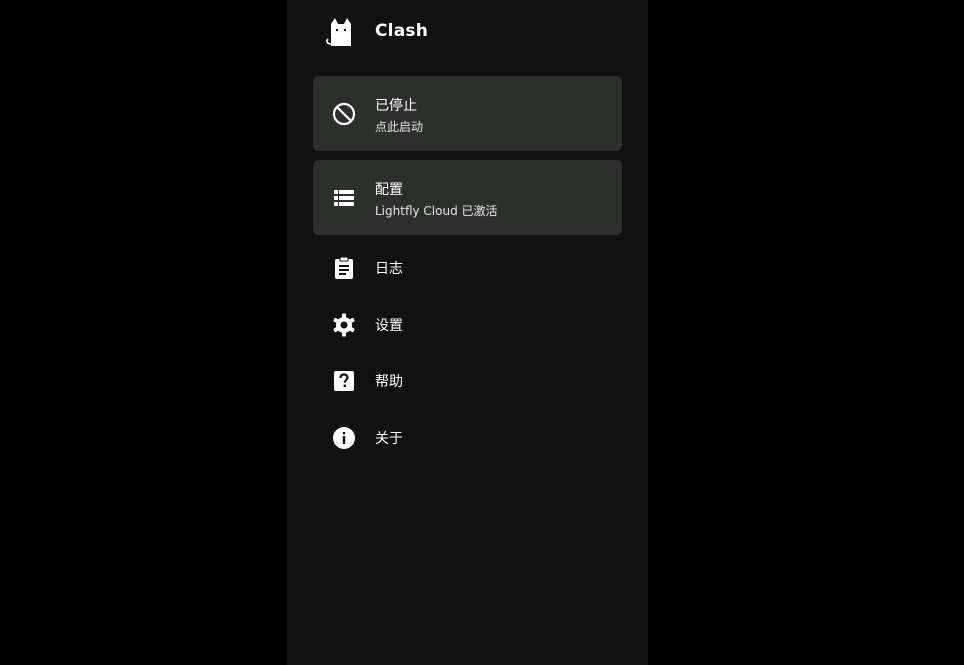 Image resolution: width=964 pixels, height=665 pixels. What do you see at coordinates (436, 211) in the screenshot?
I see `profile-subtitle: Lightfly Cloud 已激活` at bounding box center [436, 211].